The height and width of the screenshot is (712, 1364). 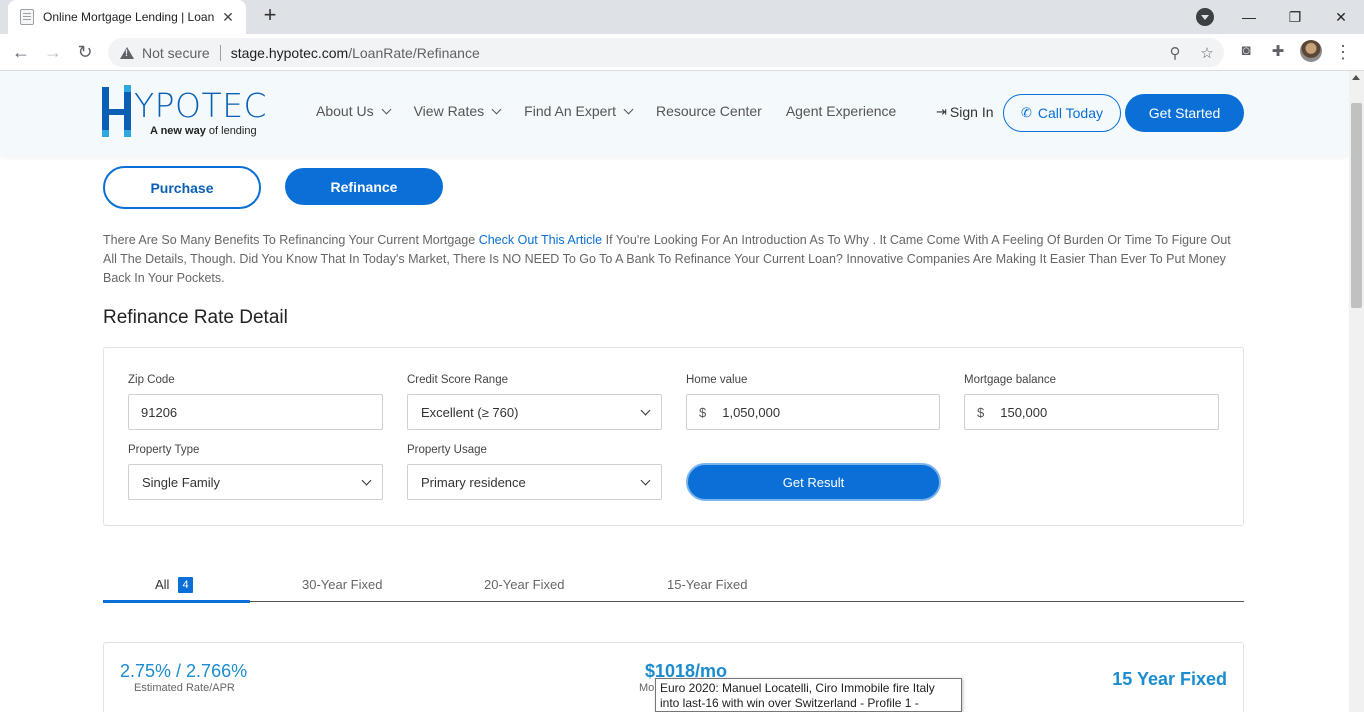 What do you see at coordinates (184, 671) in the screenshot?
I see `rate-apr-value: 2.75% / 2.766%` at bounding box center [184, 671].